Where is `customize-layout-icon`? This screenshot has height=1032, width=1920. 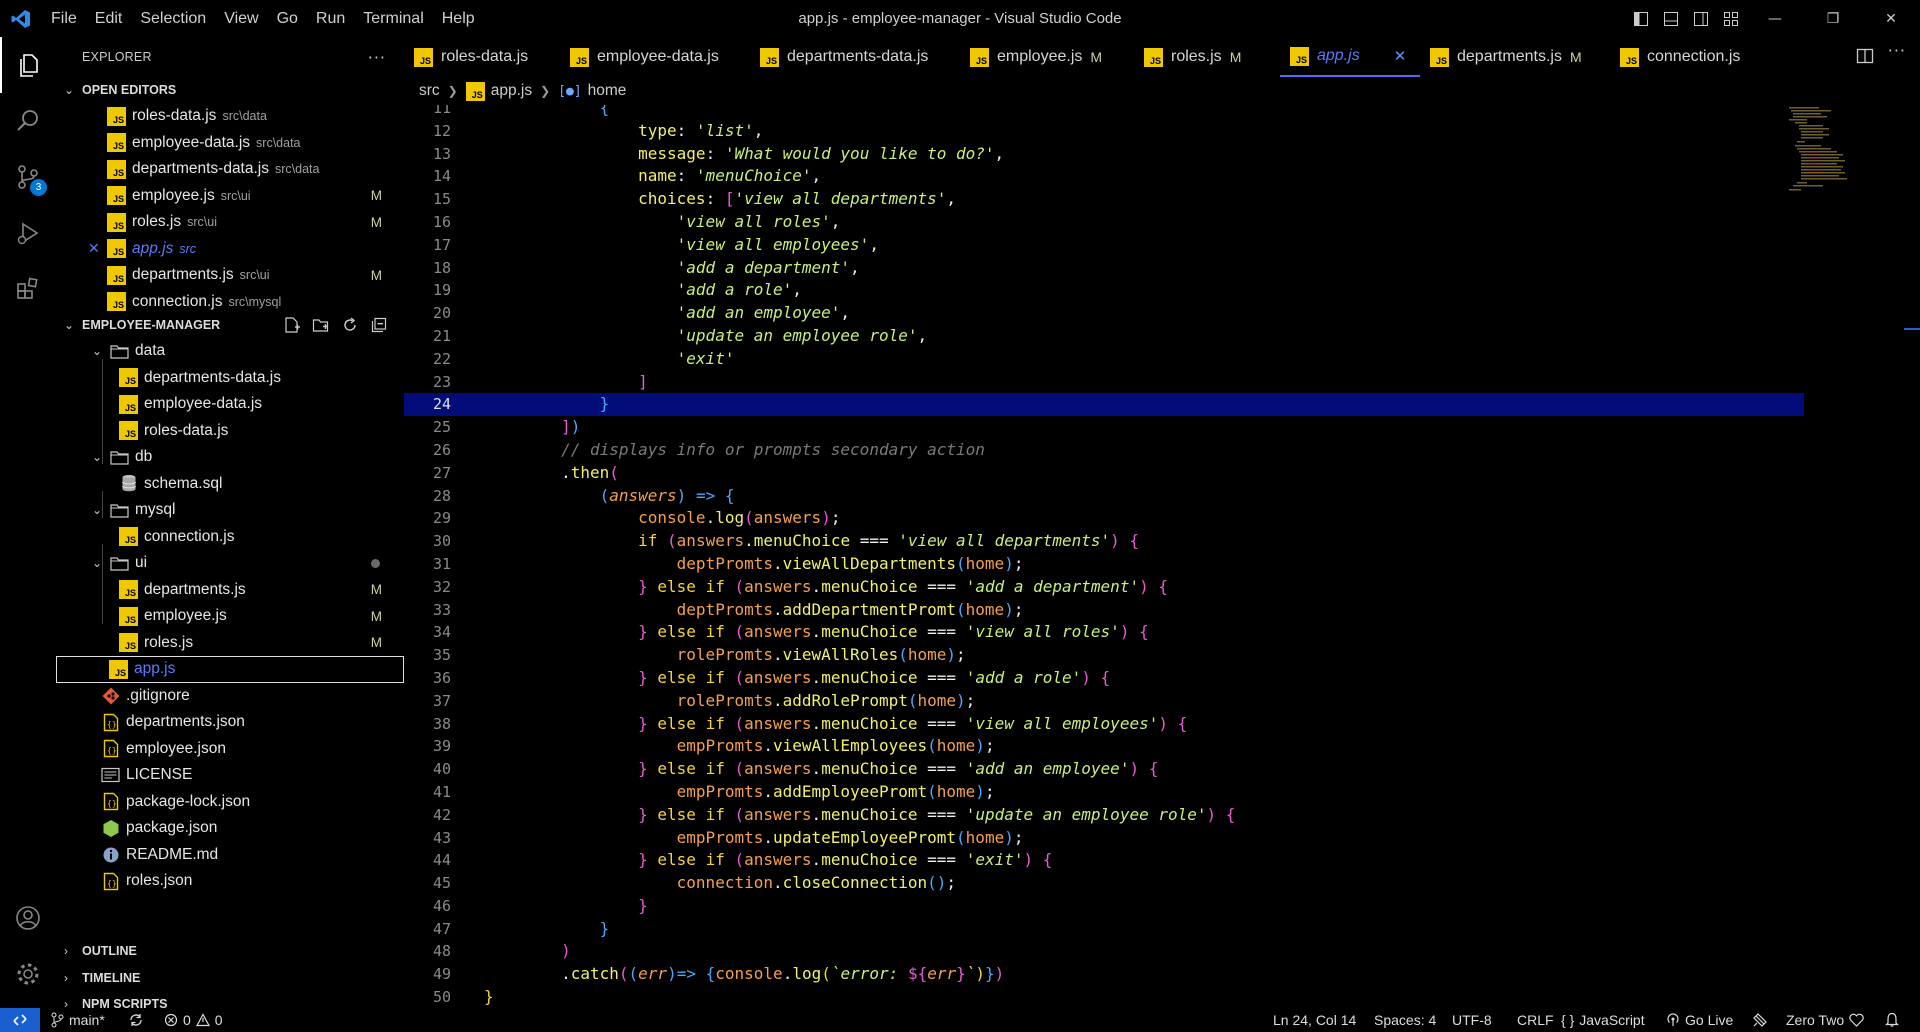 customize-layout-icon is located at coordinates (1731, 18).